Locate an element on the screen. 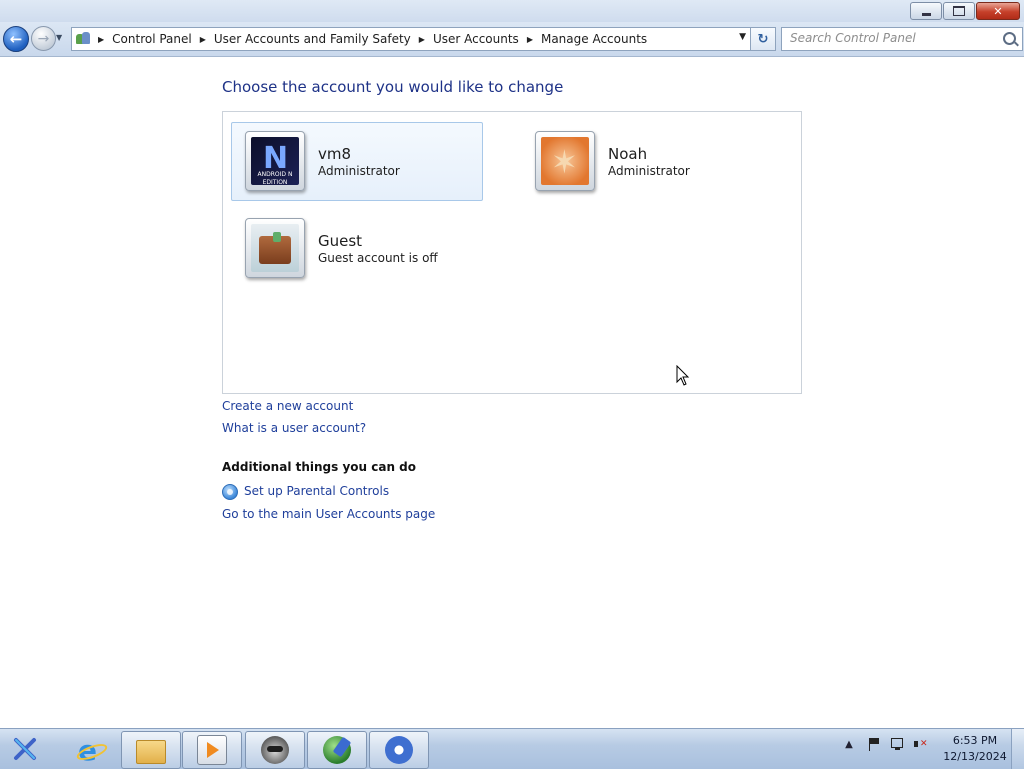 This screenshot has height=769, width=1024. account-picture-vm8: N ANDROID N EDITION is located at coordinates (275, 161).